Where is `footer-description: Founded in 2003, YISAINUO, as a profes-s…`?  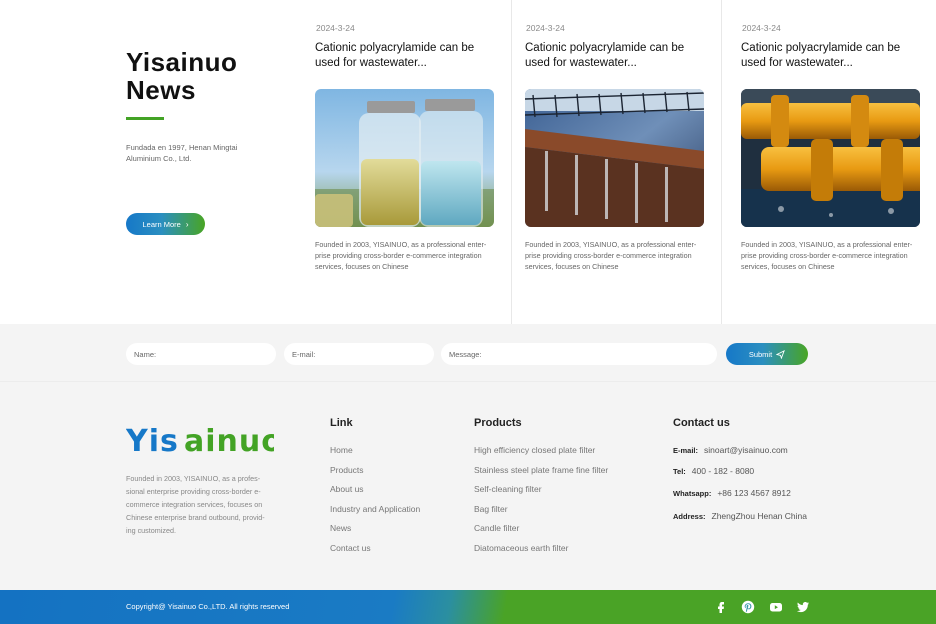
footer-description: Founded in 2003, YISAINUO, as a profes-s… is located at coordinates (195, 504).